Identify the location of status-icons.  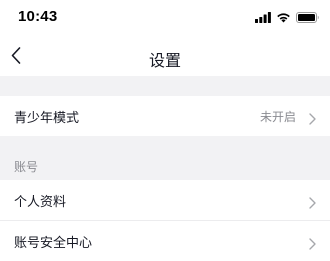
(287, 17).